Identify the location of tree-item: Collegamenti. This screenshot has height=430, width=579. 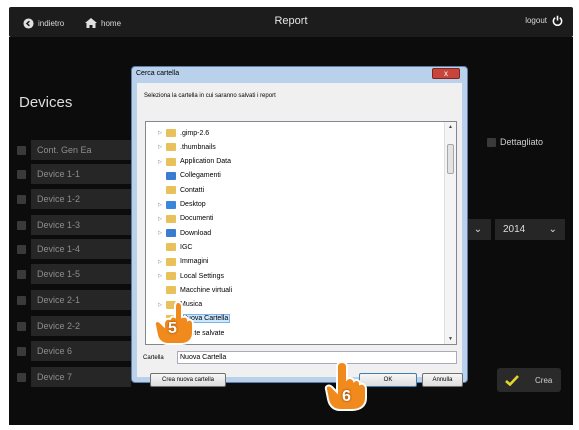
(188, 176).